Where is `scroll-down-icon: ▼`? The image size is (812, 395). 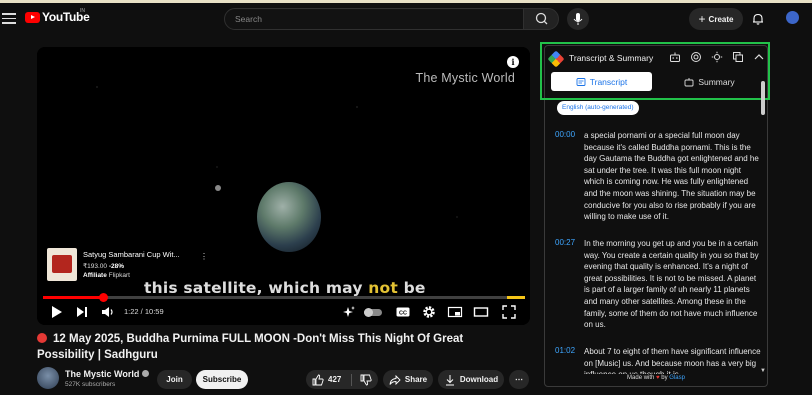 scroll-down-icon: ▼ is located at coordinates (763, 371).